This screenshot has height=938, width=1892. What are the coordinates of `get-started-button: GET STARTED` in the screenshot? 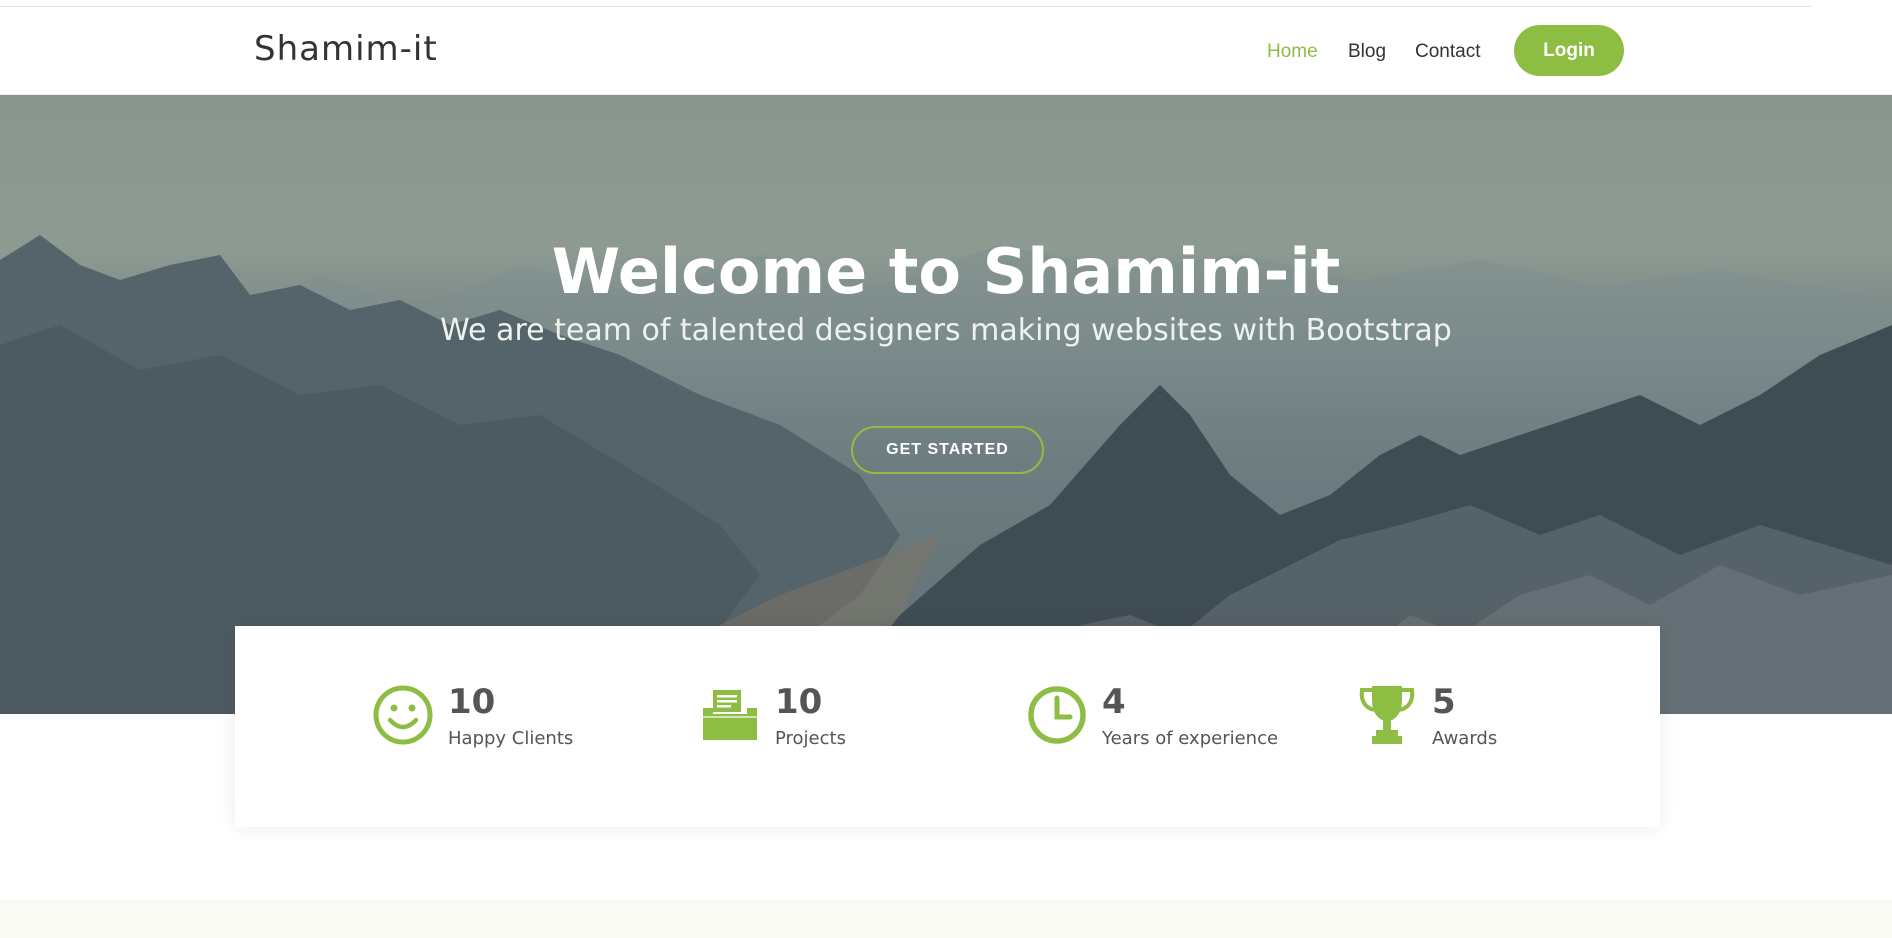 It's located at (947, 450).